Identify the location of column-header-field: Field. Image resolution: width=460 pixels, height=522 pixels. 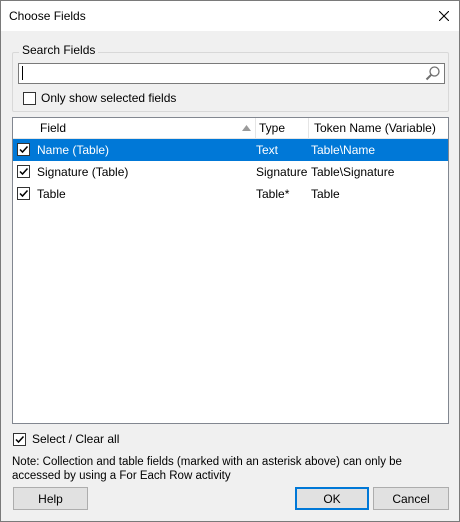
(134, 128).